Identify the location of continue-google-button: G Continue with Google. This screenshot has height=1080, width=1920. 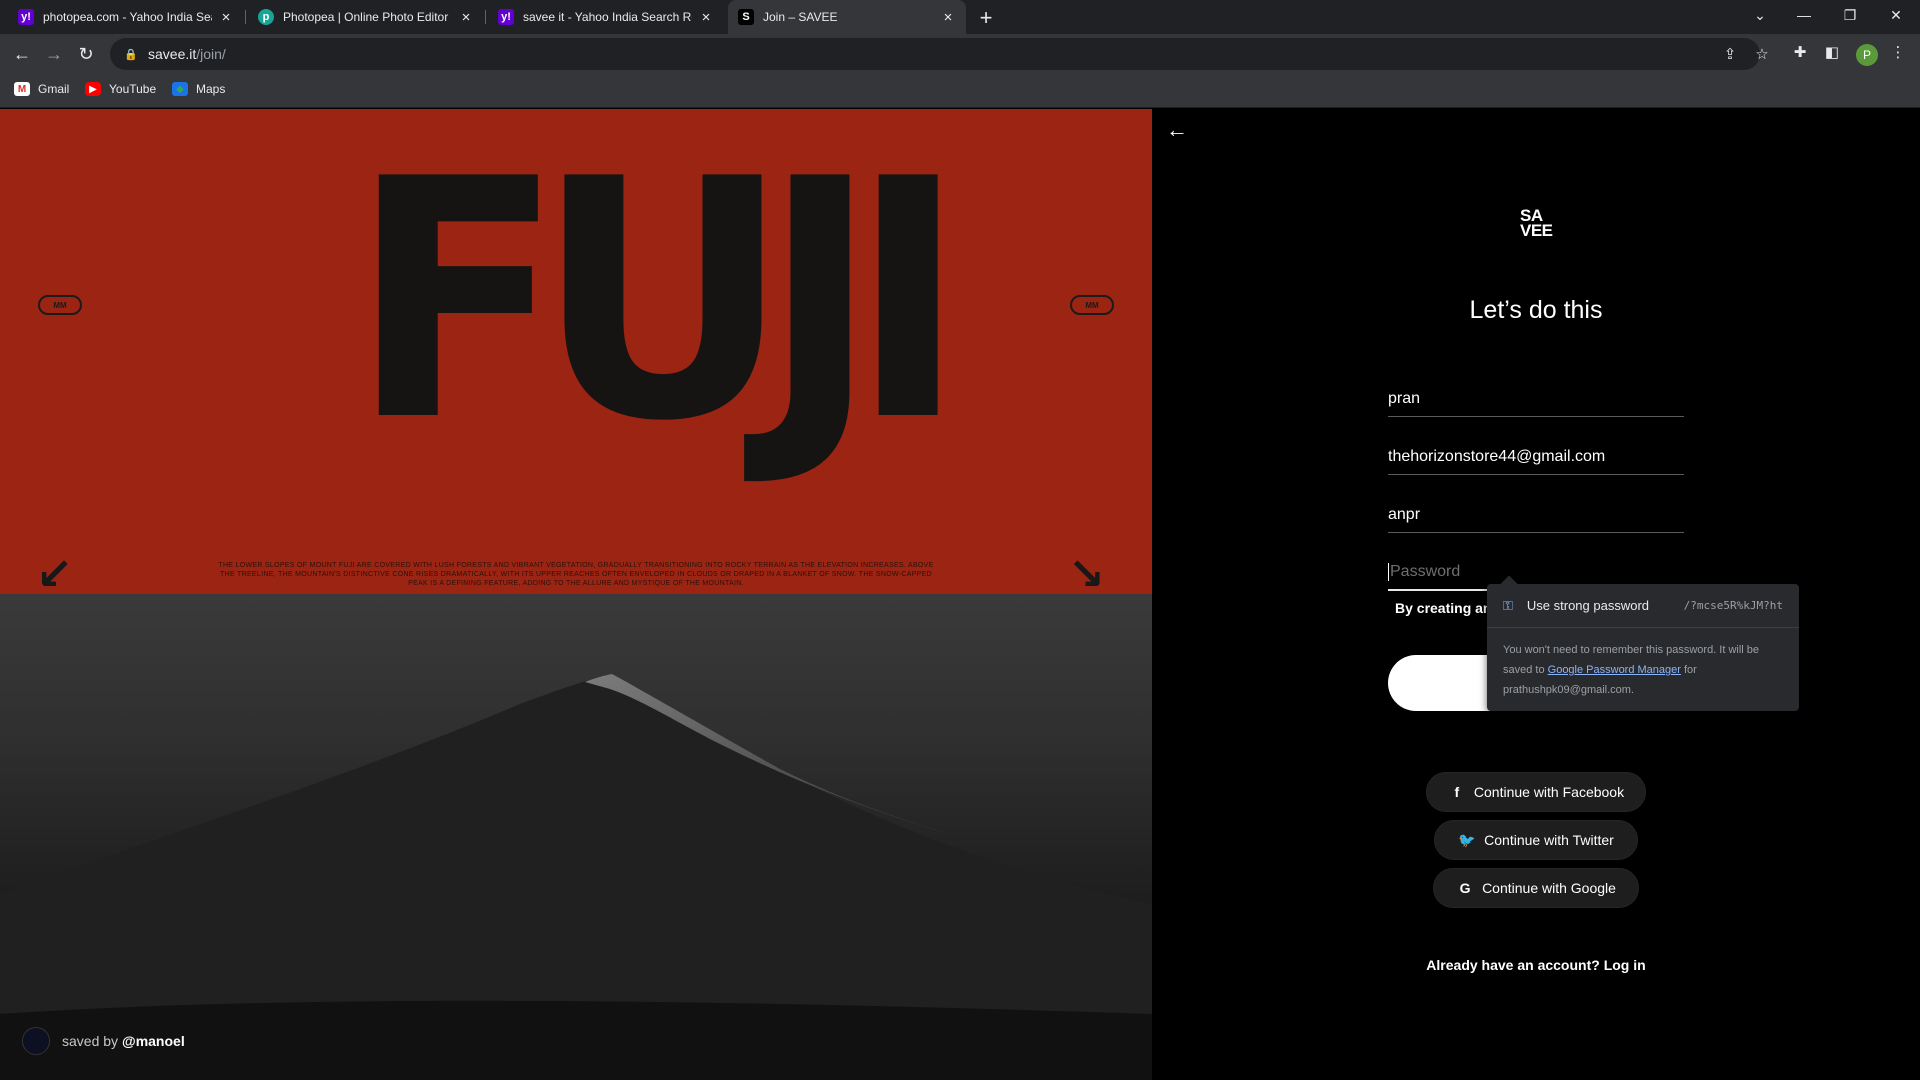
(1536, 888).